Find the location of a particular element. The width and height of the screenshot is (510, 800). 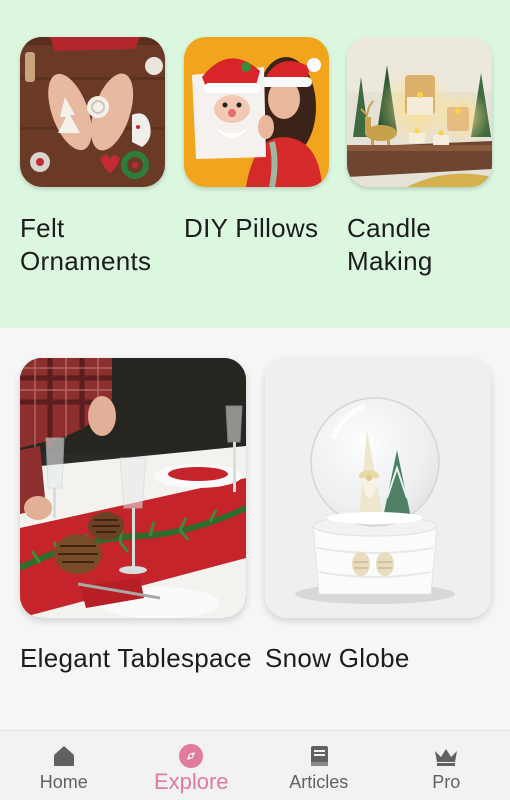

nav-pro-label: Pro is located at coordinates (446, 782).